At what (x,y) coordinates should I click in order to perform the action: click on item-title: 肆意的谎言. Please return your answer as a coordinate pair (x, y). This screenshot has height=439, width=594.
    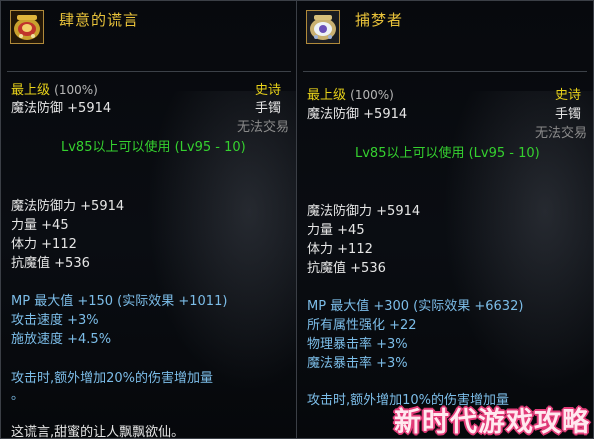
    Looking at the image, I should click on (99, 20).